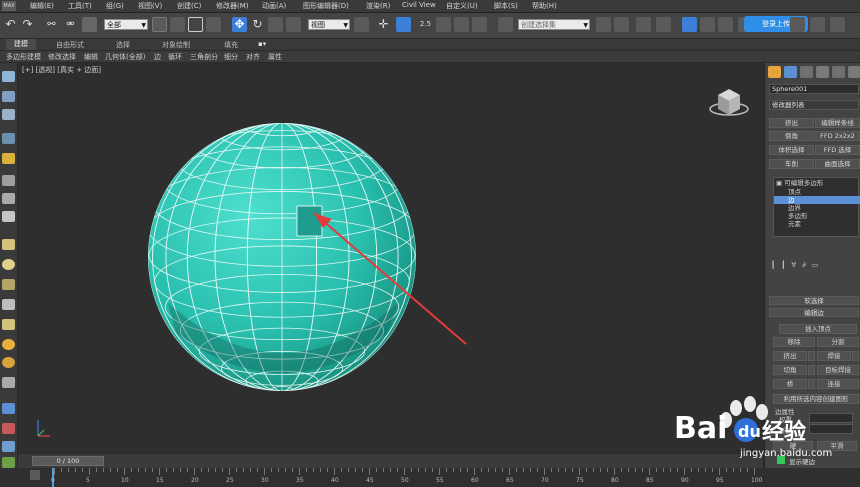  What do you see at coordinates (791, 123) in the screenshot?
I see `modifier-extrude-button: 挤出` at bounding box center [791, 123].